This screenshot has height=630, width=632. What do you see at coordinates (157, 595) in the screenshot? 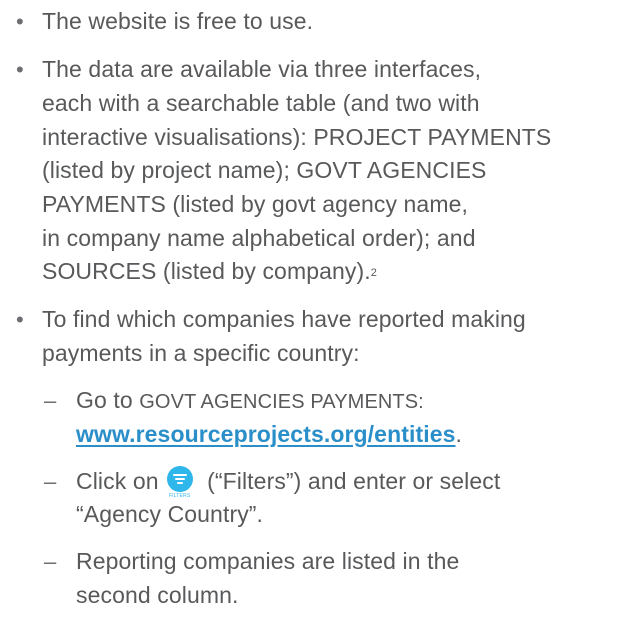
I see `subitem-3-line-2: second column.` at bounding box center [157, 595].